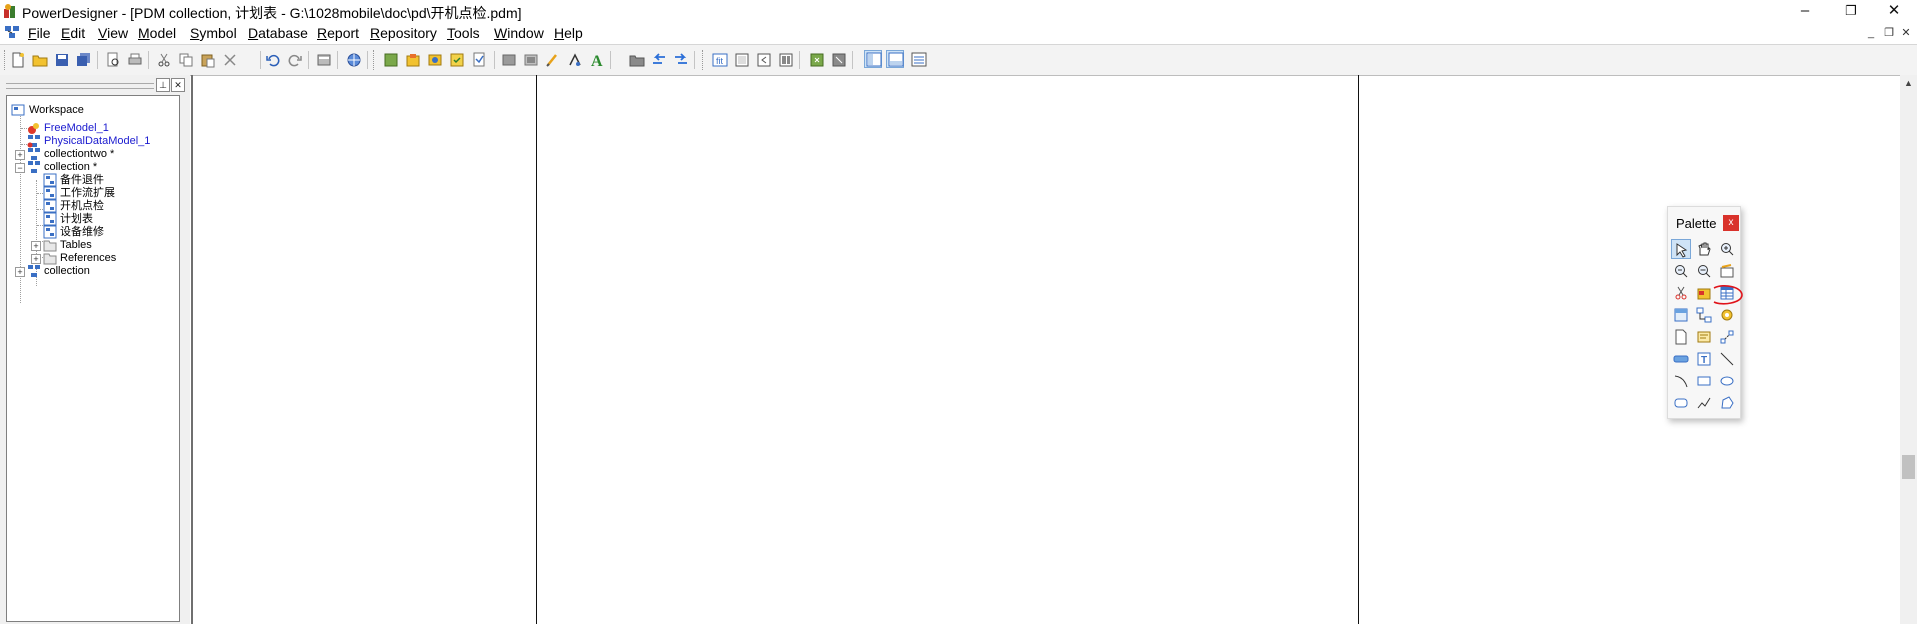  I want to click on powerdesigner-logo-icon, so click(9, 11).